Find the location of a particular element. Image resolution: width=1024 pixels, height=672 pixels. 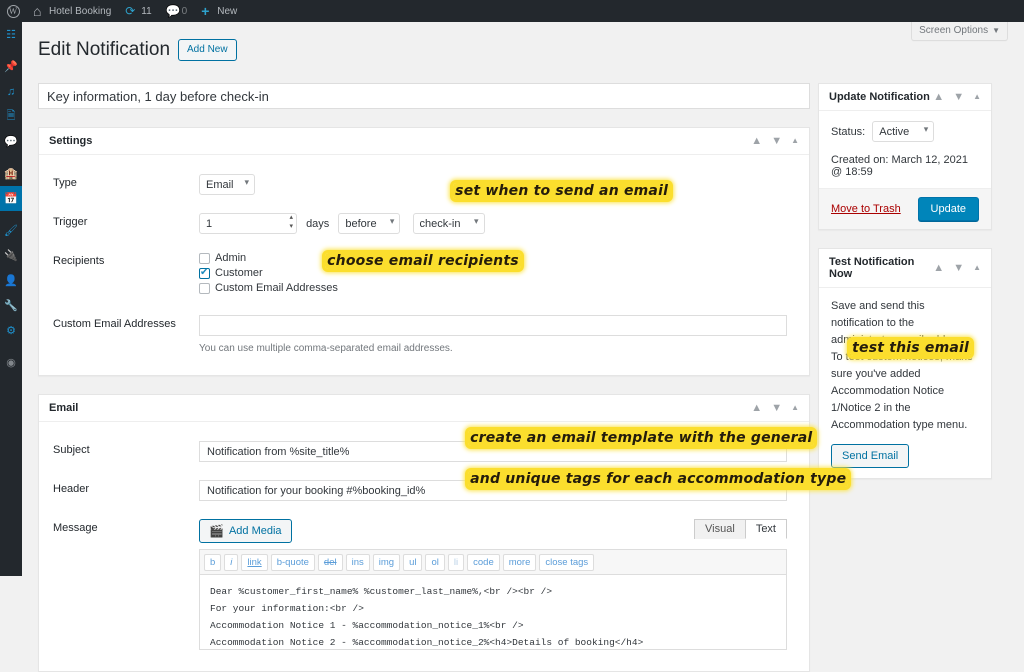

test-postbox-header: Test Notification Now ▲ ▼ ▲ is located at coordinates (905, 268).